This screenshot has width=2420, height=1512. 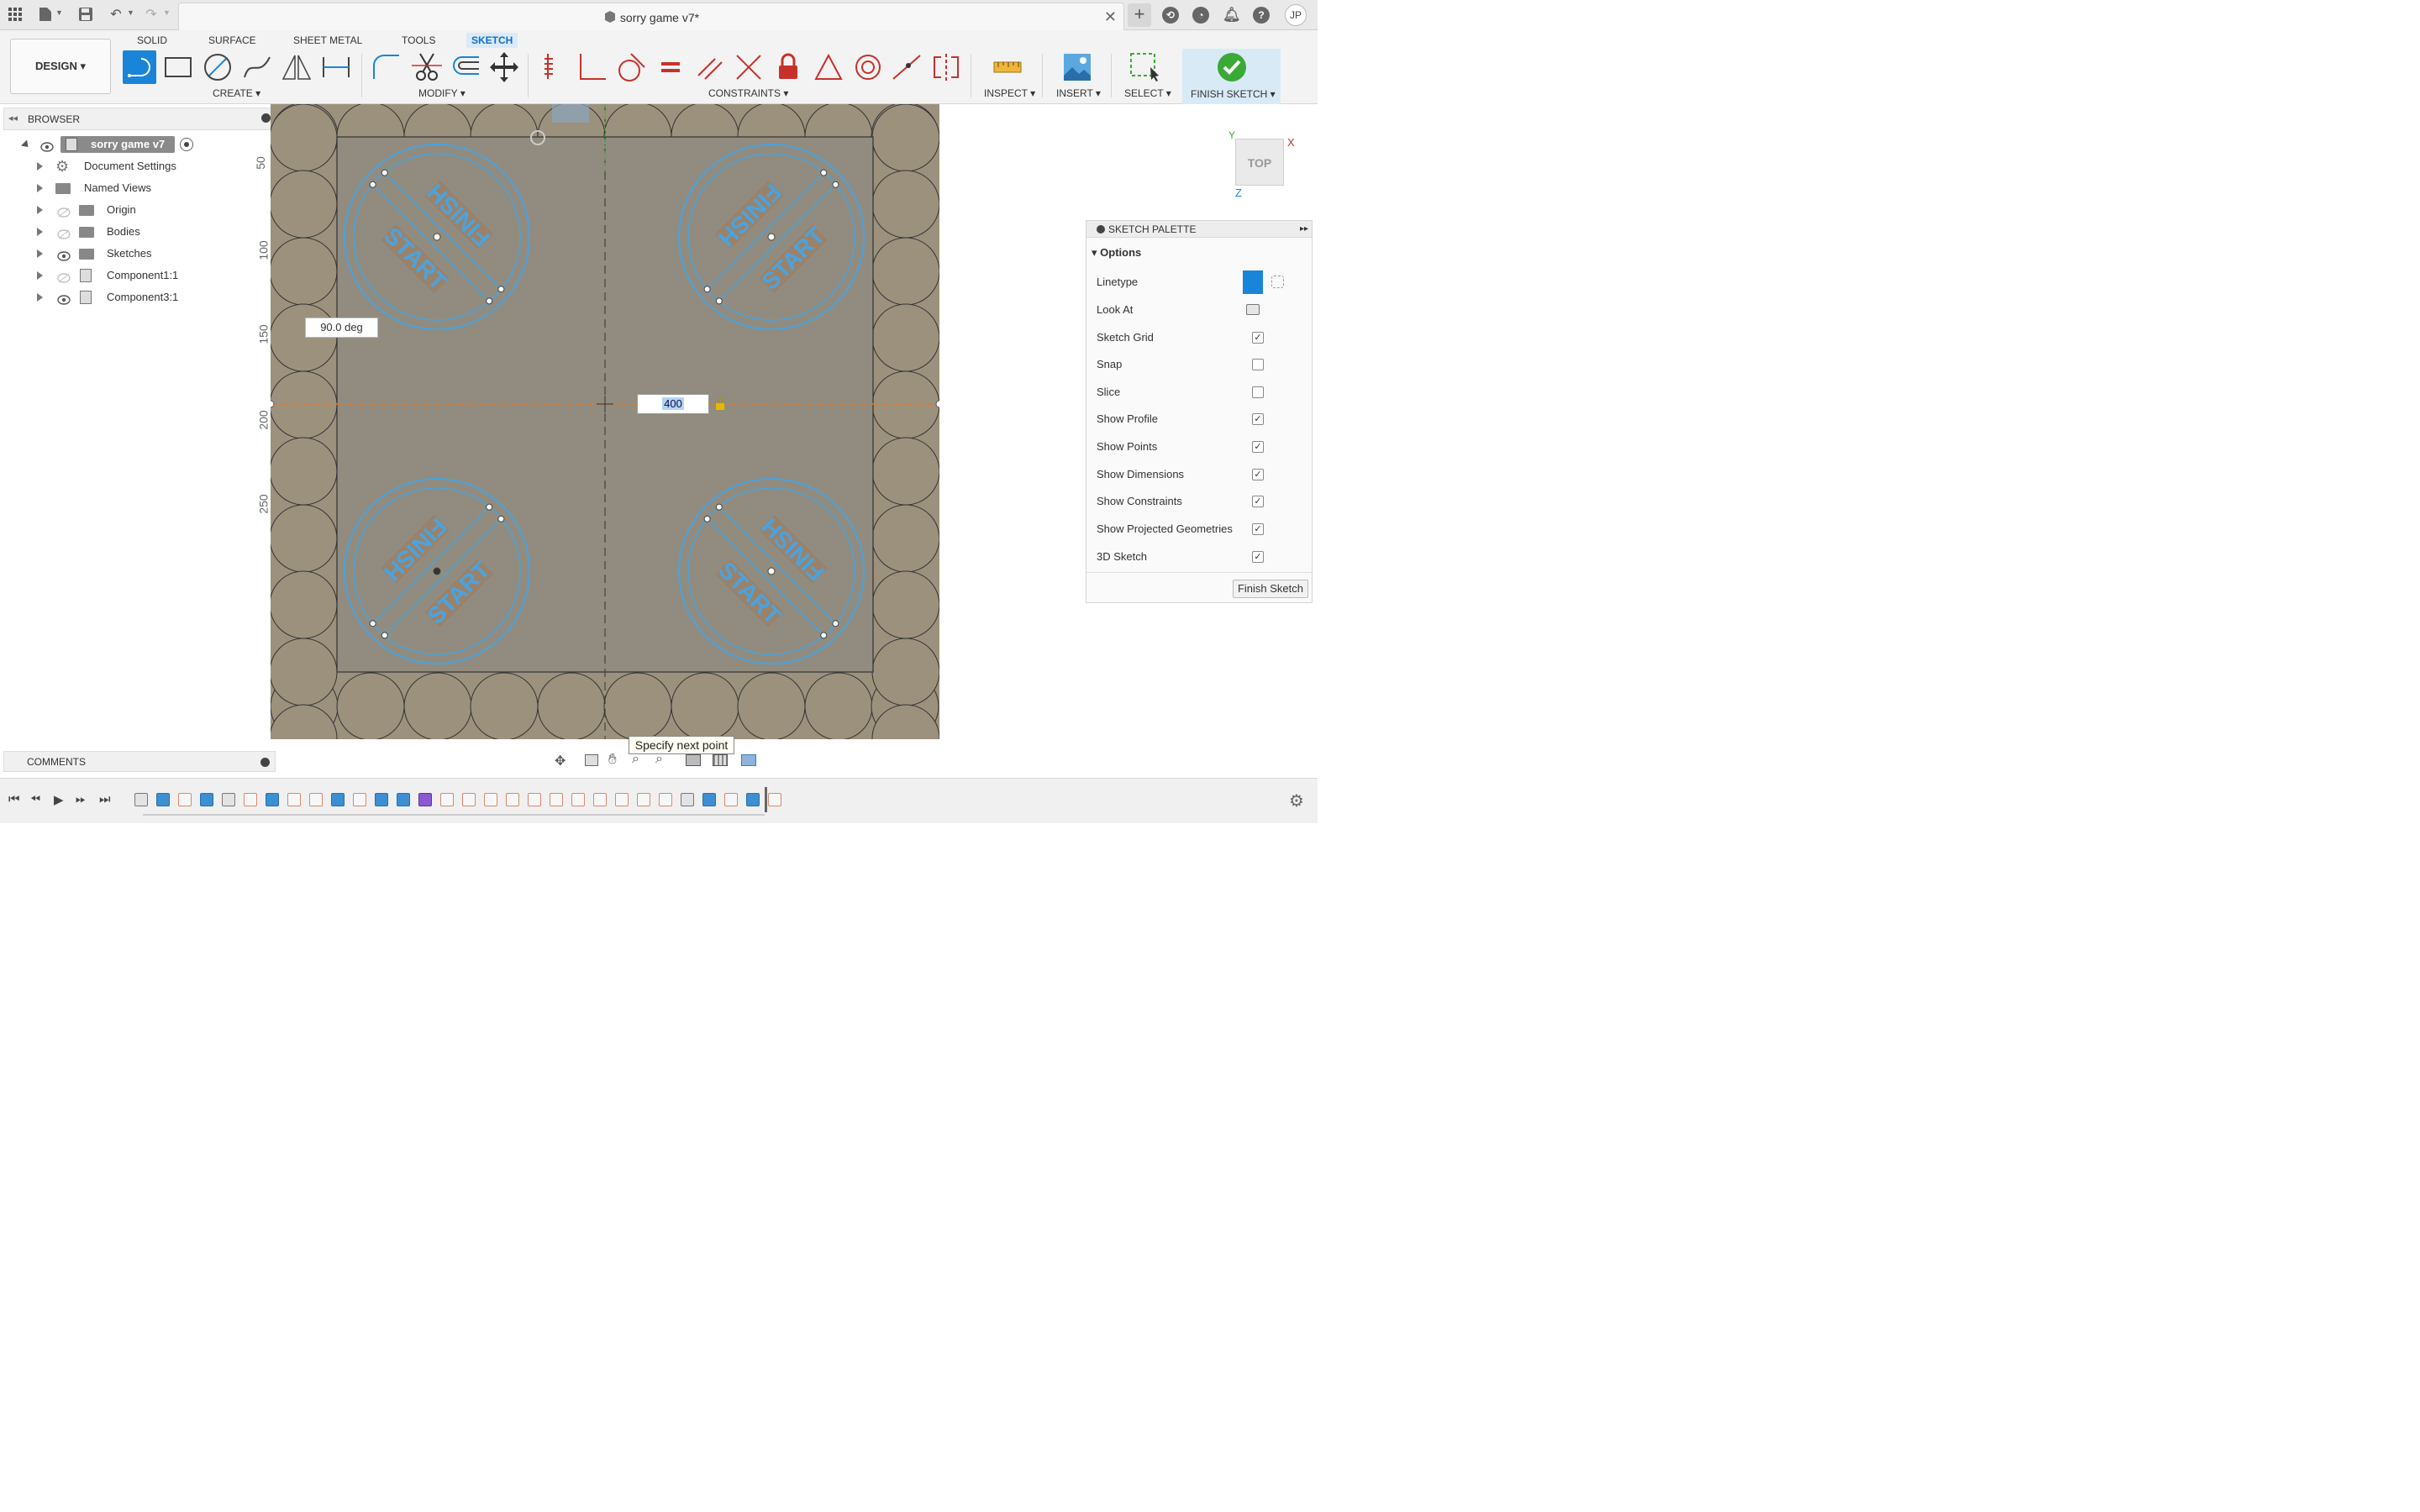 I want to click on browser-root-row: sorry game v7, so click(x=109, y=144).